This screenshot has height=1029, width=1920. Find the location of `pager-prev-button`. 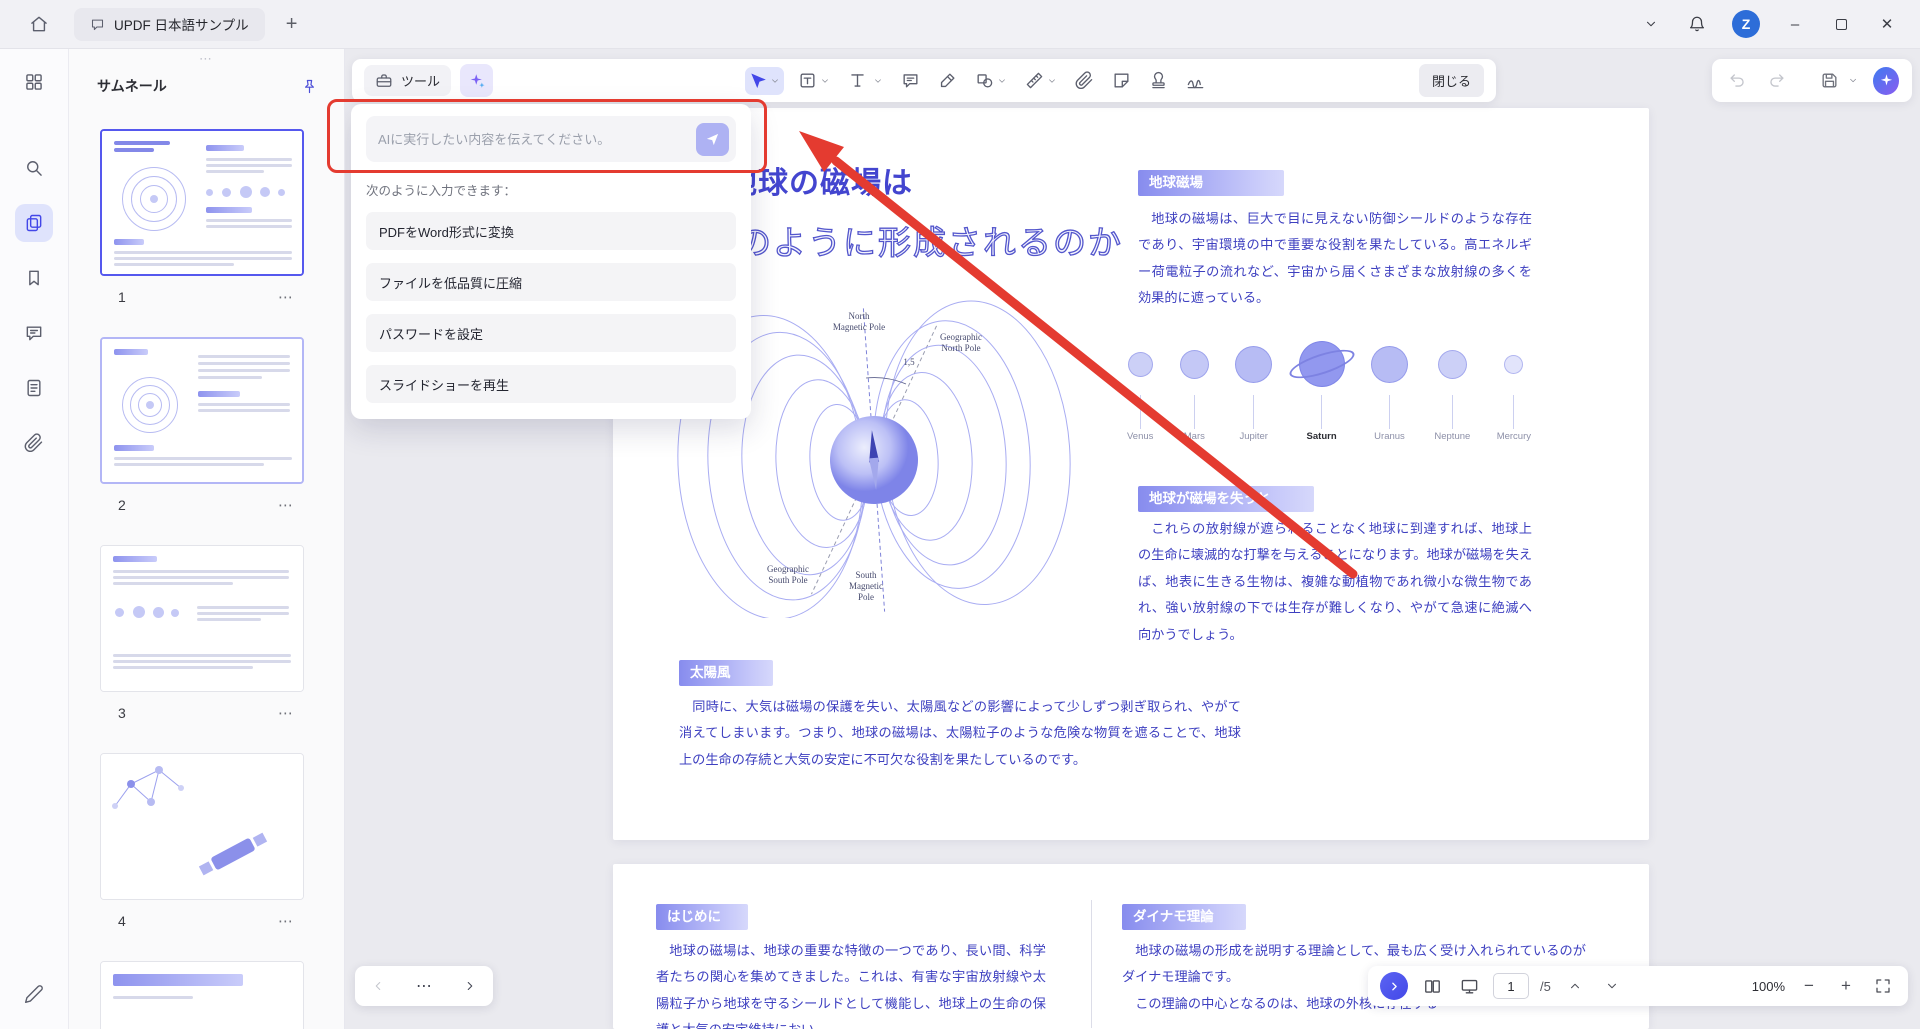

pager-prev-button is located at coordinates (378, 986).